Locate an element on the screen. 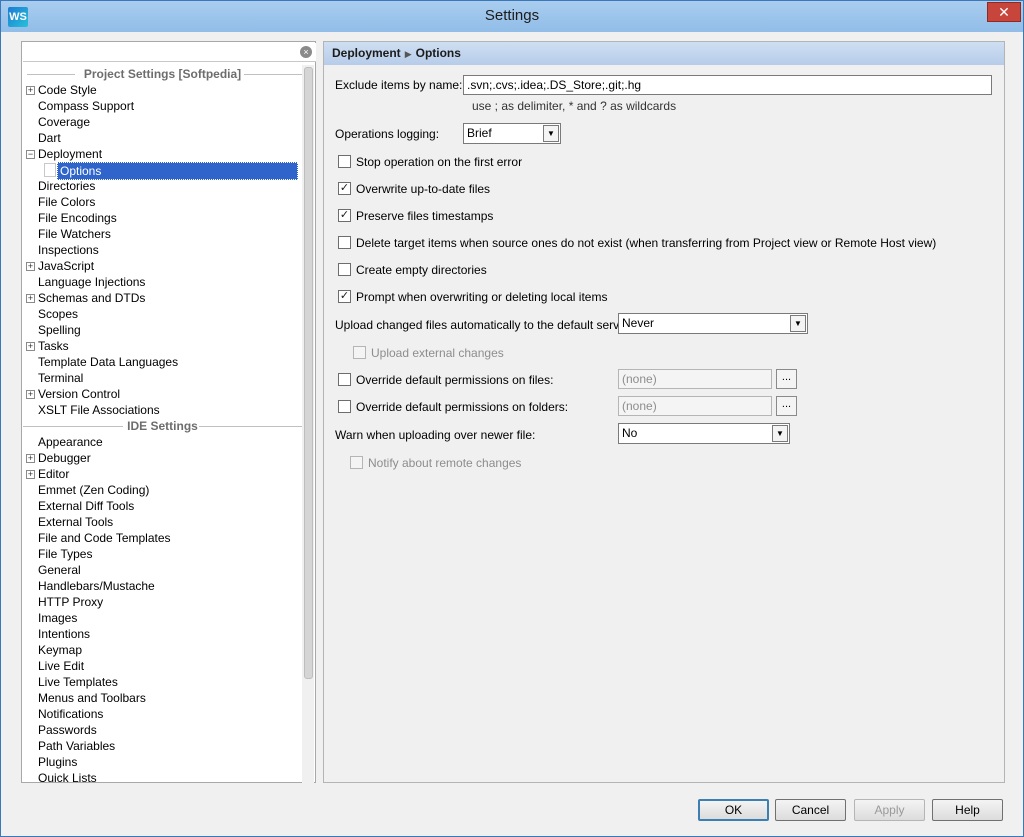 This screenshot has height=837, width=1024. operations-logging-select: Brief ▼ is located at coordinates (512, 133).